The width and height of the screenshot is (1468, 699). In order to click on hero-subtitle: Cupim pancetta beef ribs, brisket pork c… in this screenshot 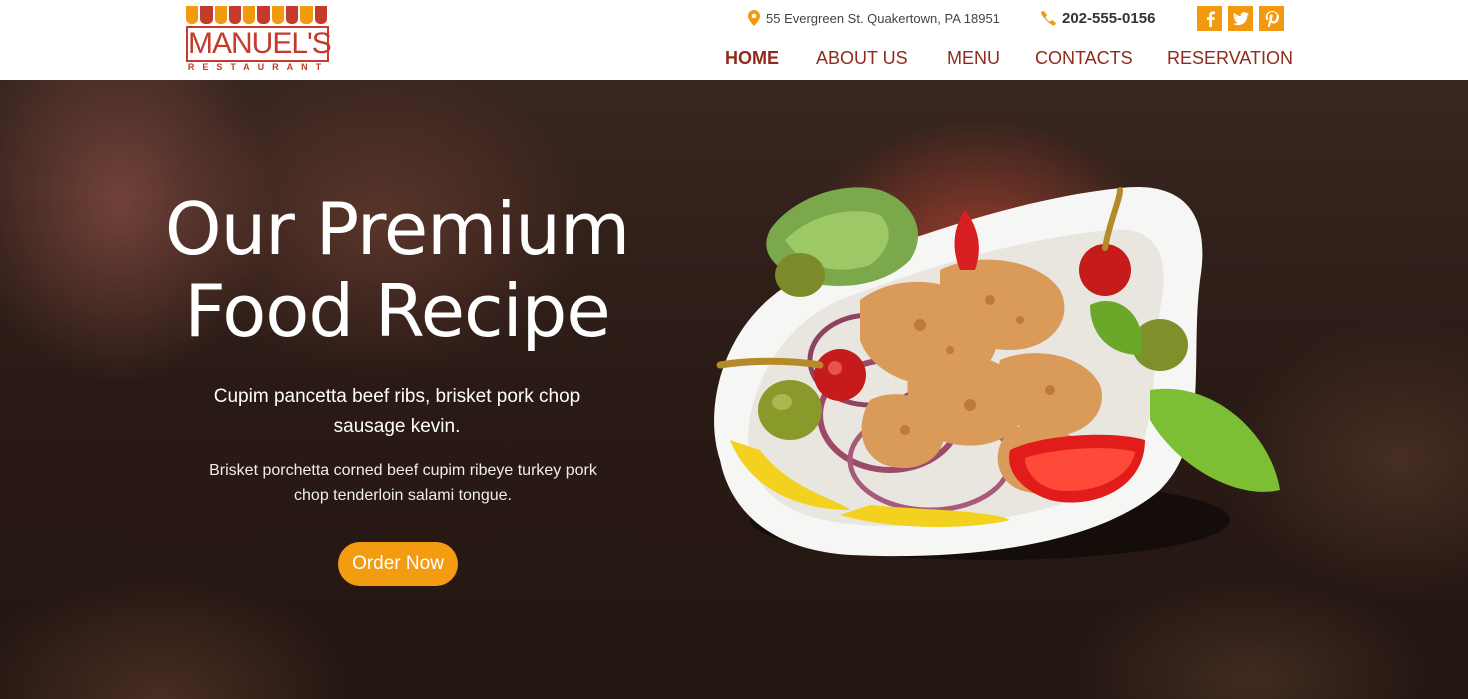, I will do `click(397, 411)`.